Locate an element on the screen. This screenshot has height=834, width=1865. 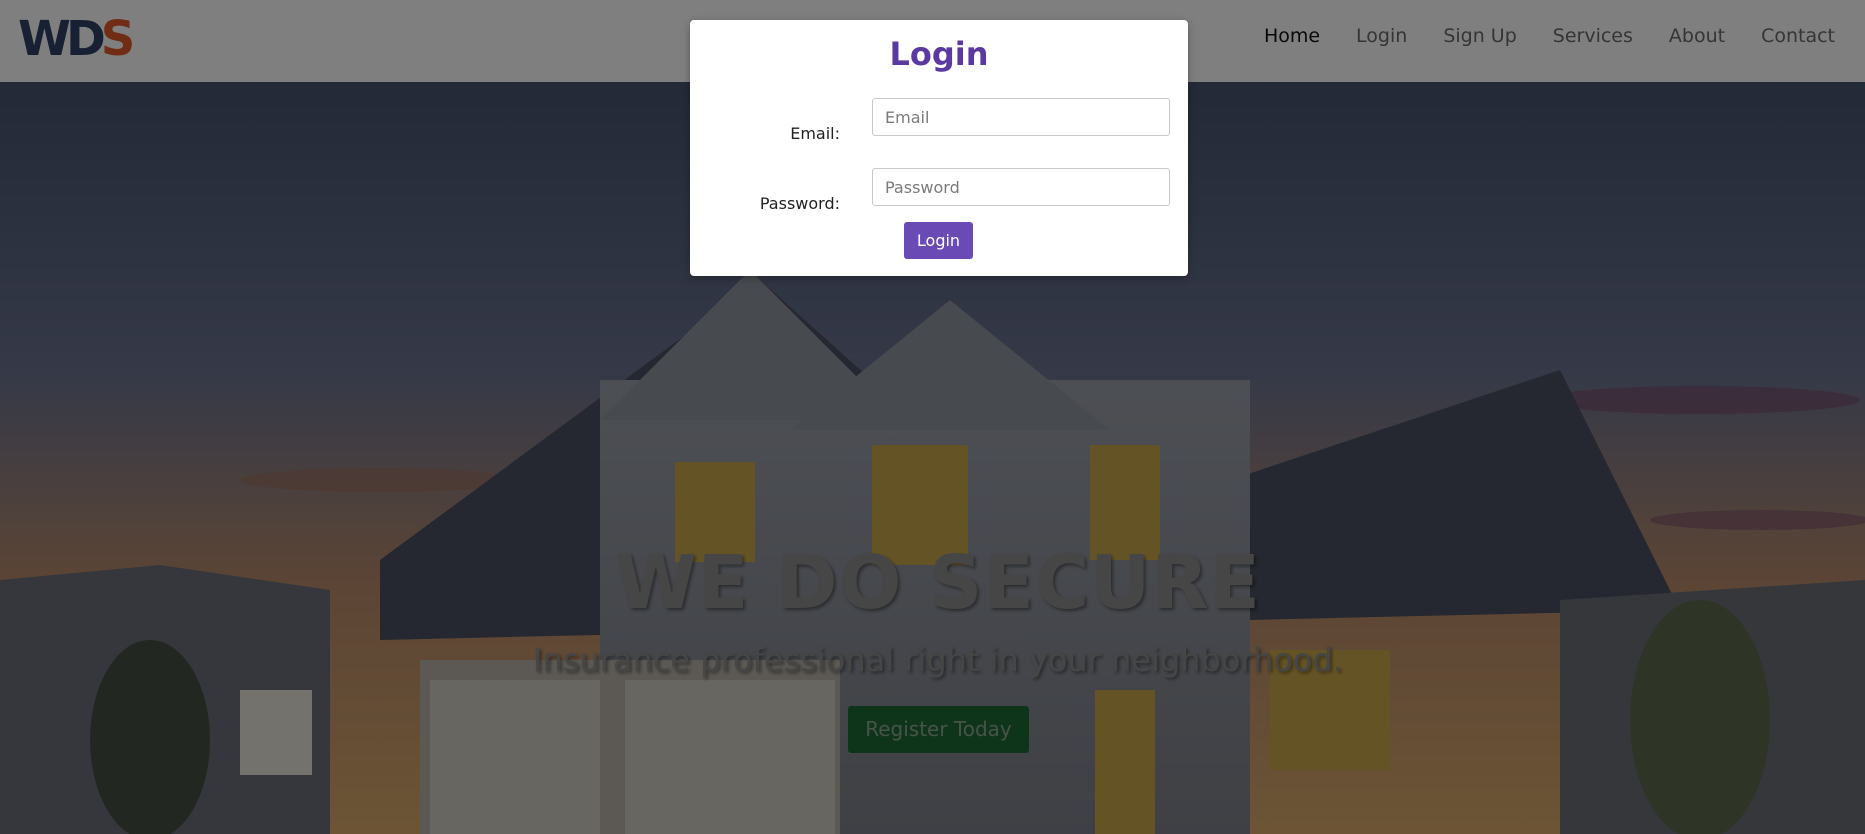
login-submit-button: Login is located at coordinates (938, 240).